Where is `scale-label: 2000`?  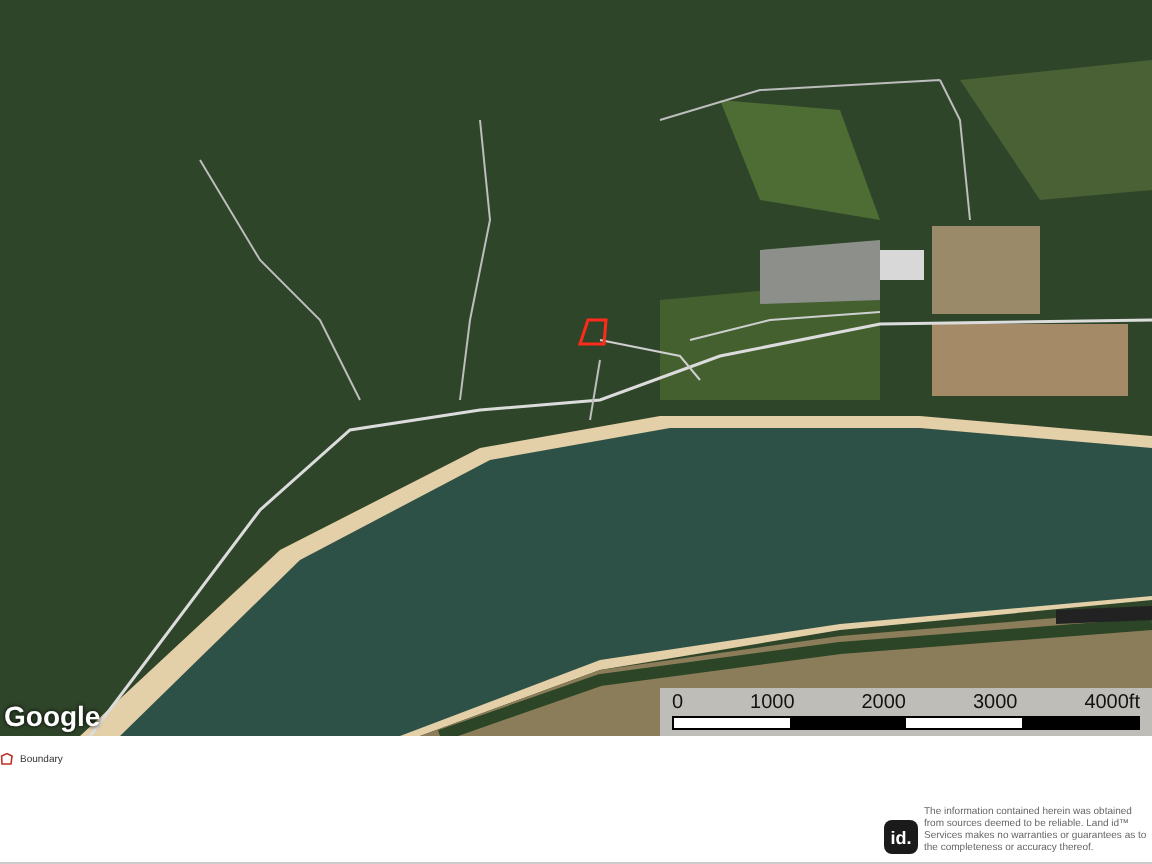
scale-label: 2000 is located at coordinates (883, 703).